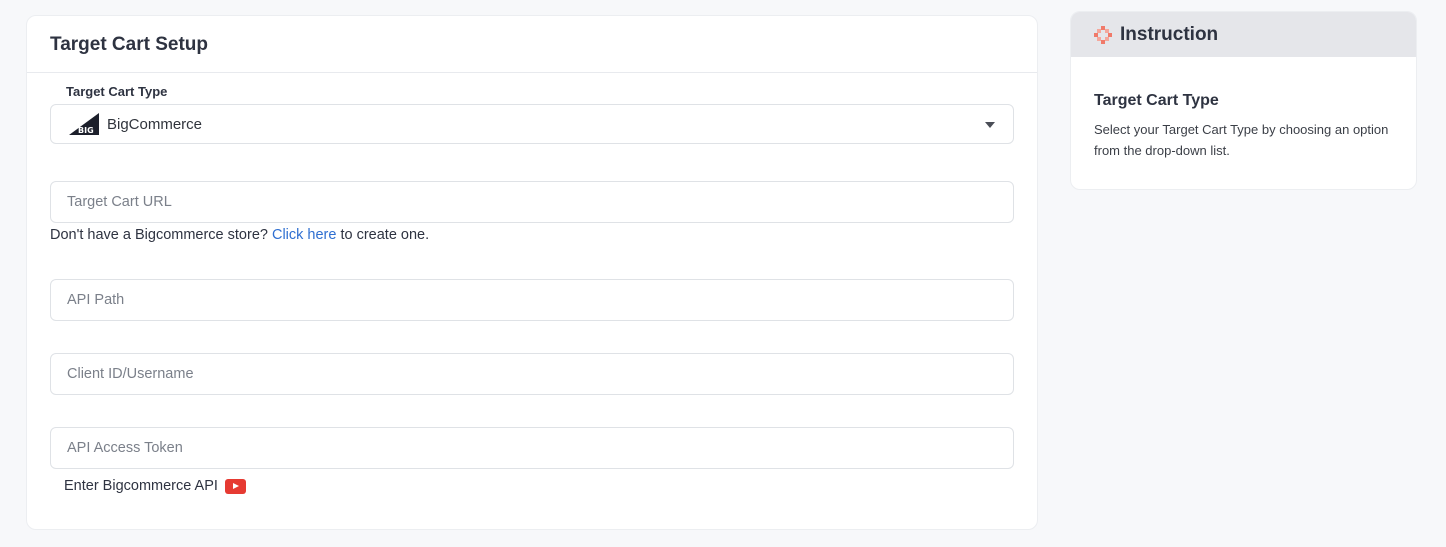 The image size is (1446, 547). Describe the element at coordinates (235, 486) in the screenshot. I see `youtube-icon` at that location.